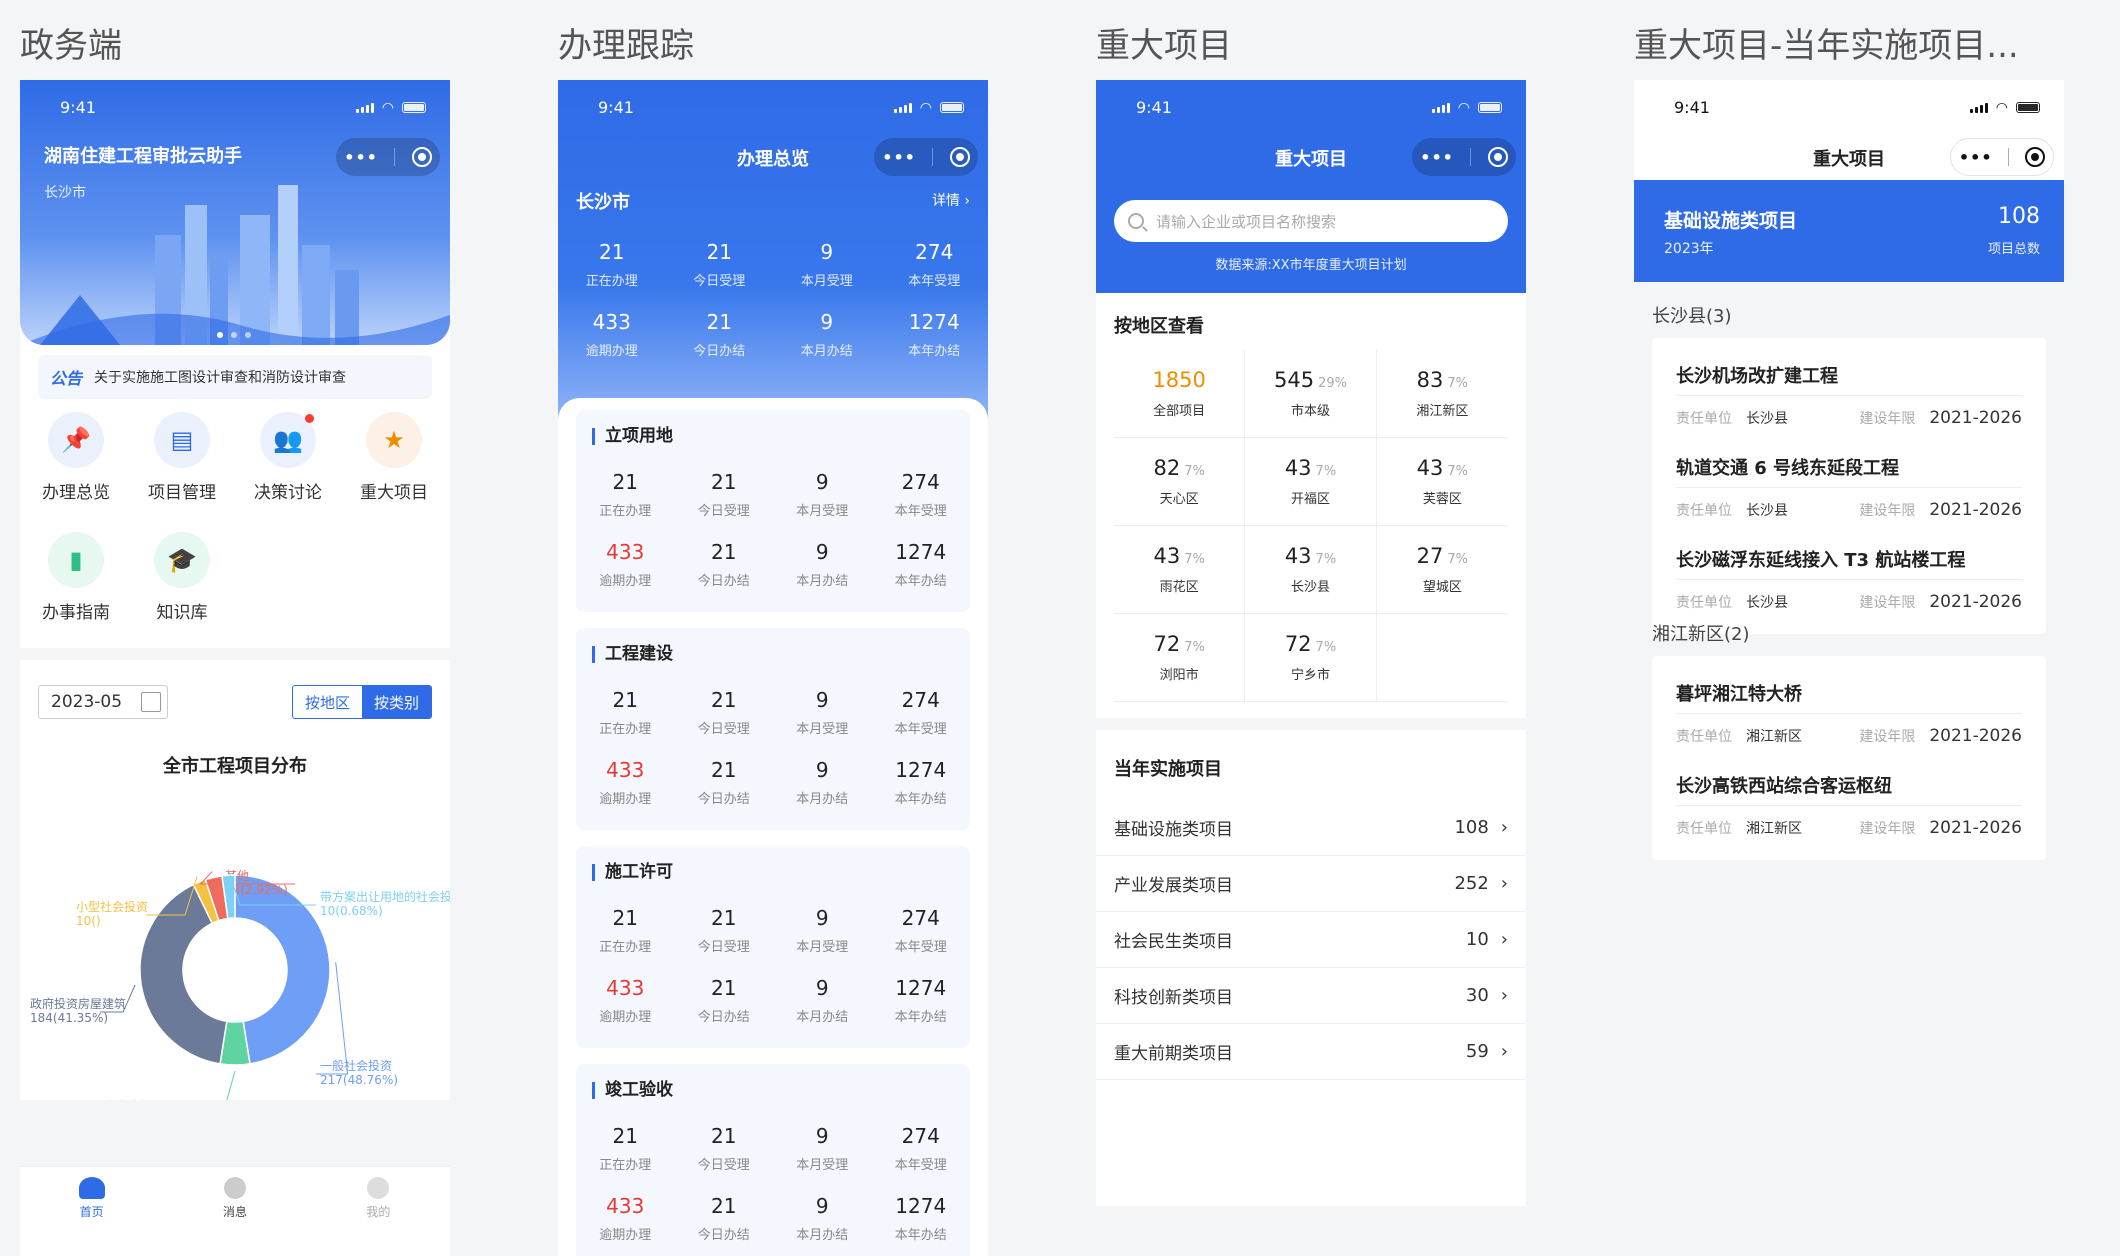 The height and width of the screenshot is (1256, 2120). What do you see at coordinates (1311, 828) in the screenshot?
I see `year-list-item: 基础设施类项目 108 ›` at bounding box center [1311, 828].